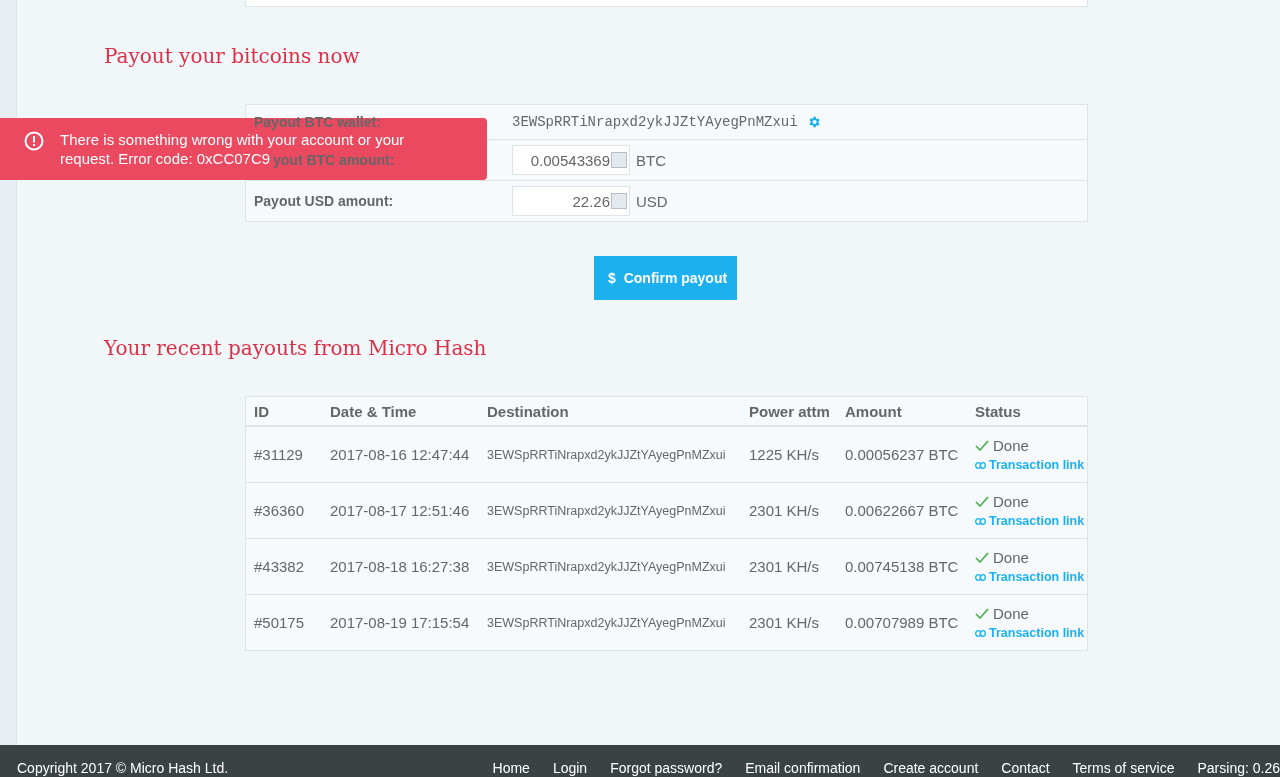  Describe the element at coordinates (278, 454) in the screenshot. I see `table-cell-text: #31129` at that location.